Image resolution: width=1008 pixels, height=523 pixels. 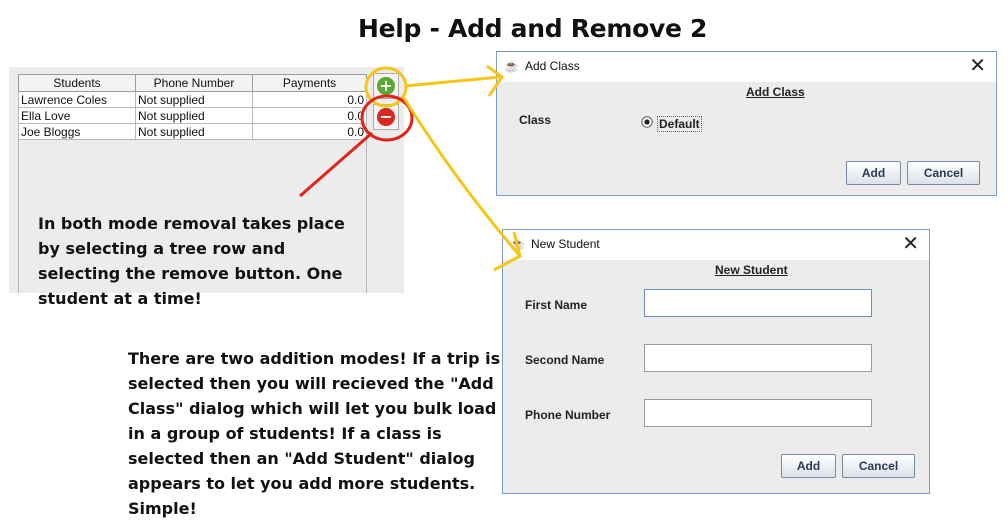 What do you see at coordinates (758, 303) in the screenshot?
I see `first-name-field` at bounding box center [758, 303].